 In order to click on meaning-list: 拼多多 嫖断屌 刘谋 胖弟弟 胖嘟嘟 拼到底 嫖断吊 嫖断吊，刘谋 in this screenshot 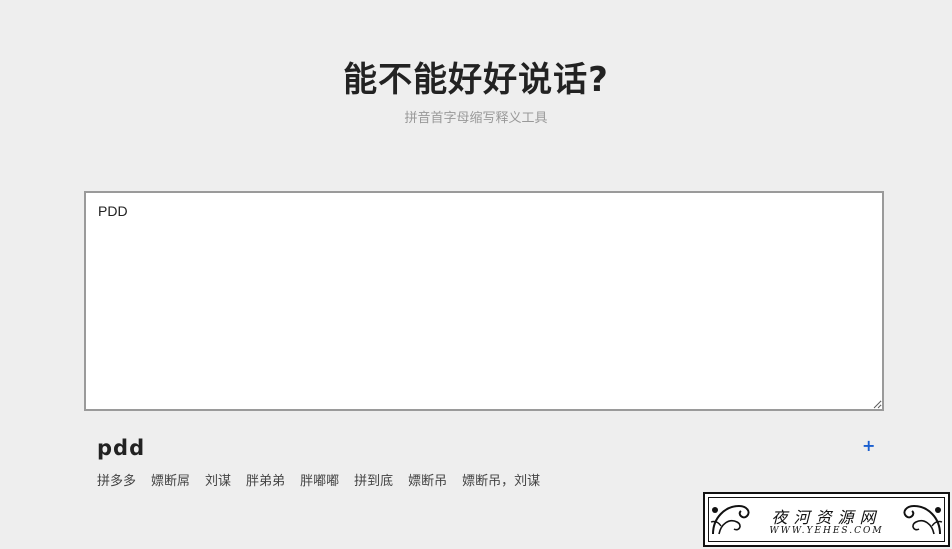, I will do `click(326, 479)`.